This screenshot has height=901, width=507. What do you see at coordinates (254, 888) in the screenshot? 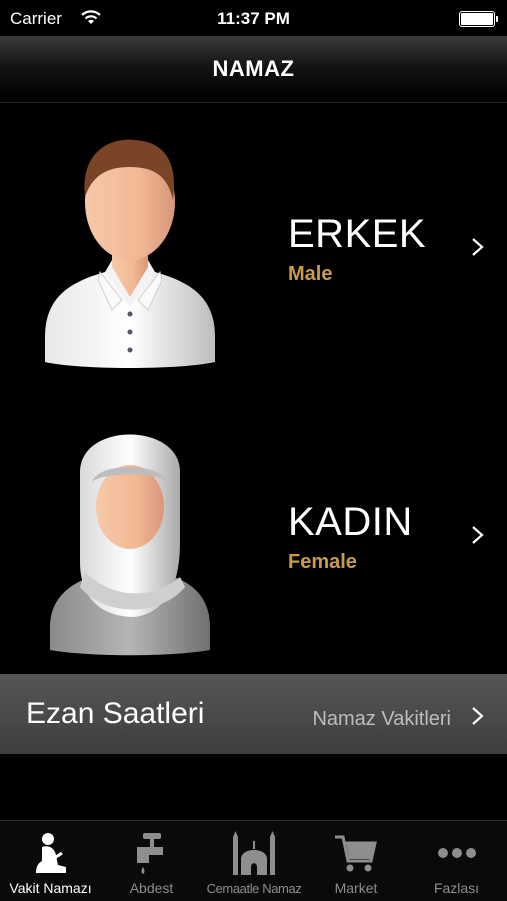
I see `tab-label: Cemaatle Namaz` at bounding box center [254, 888].